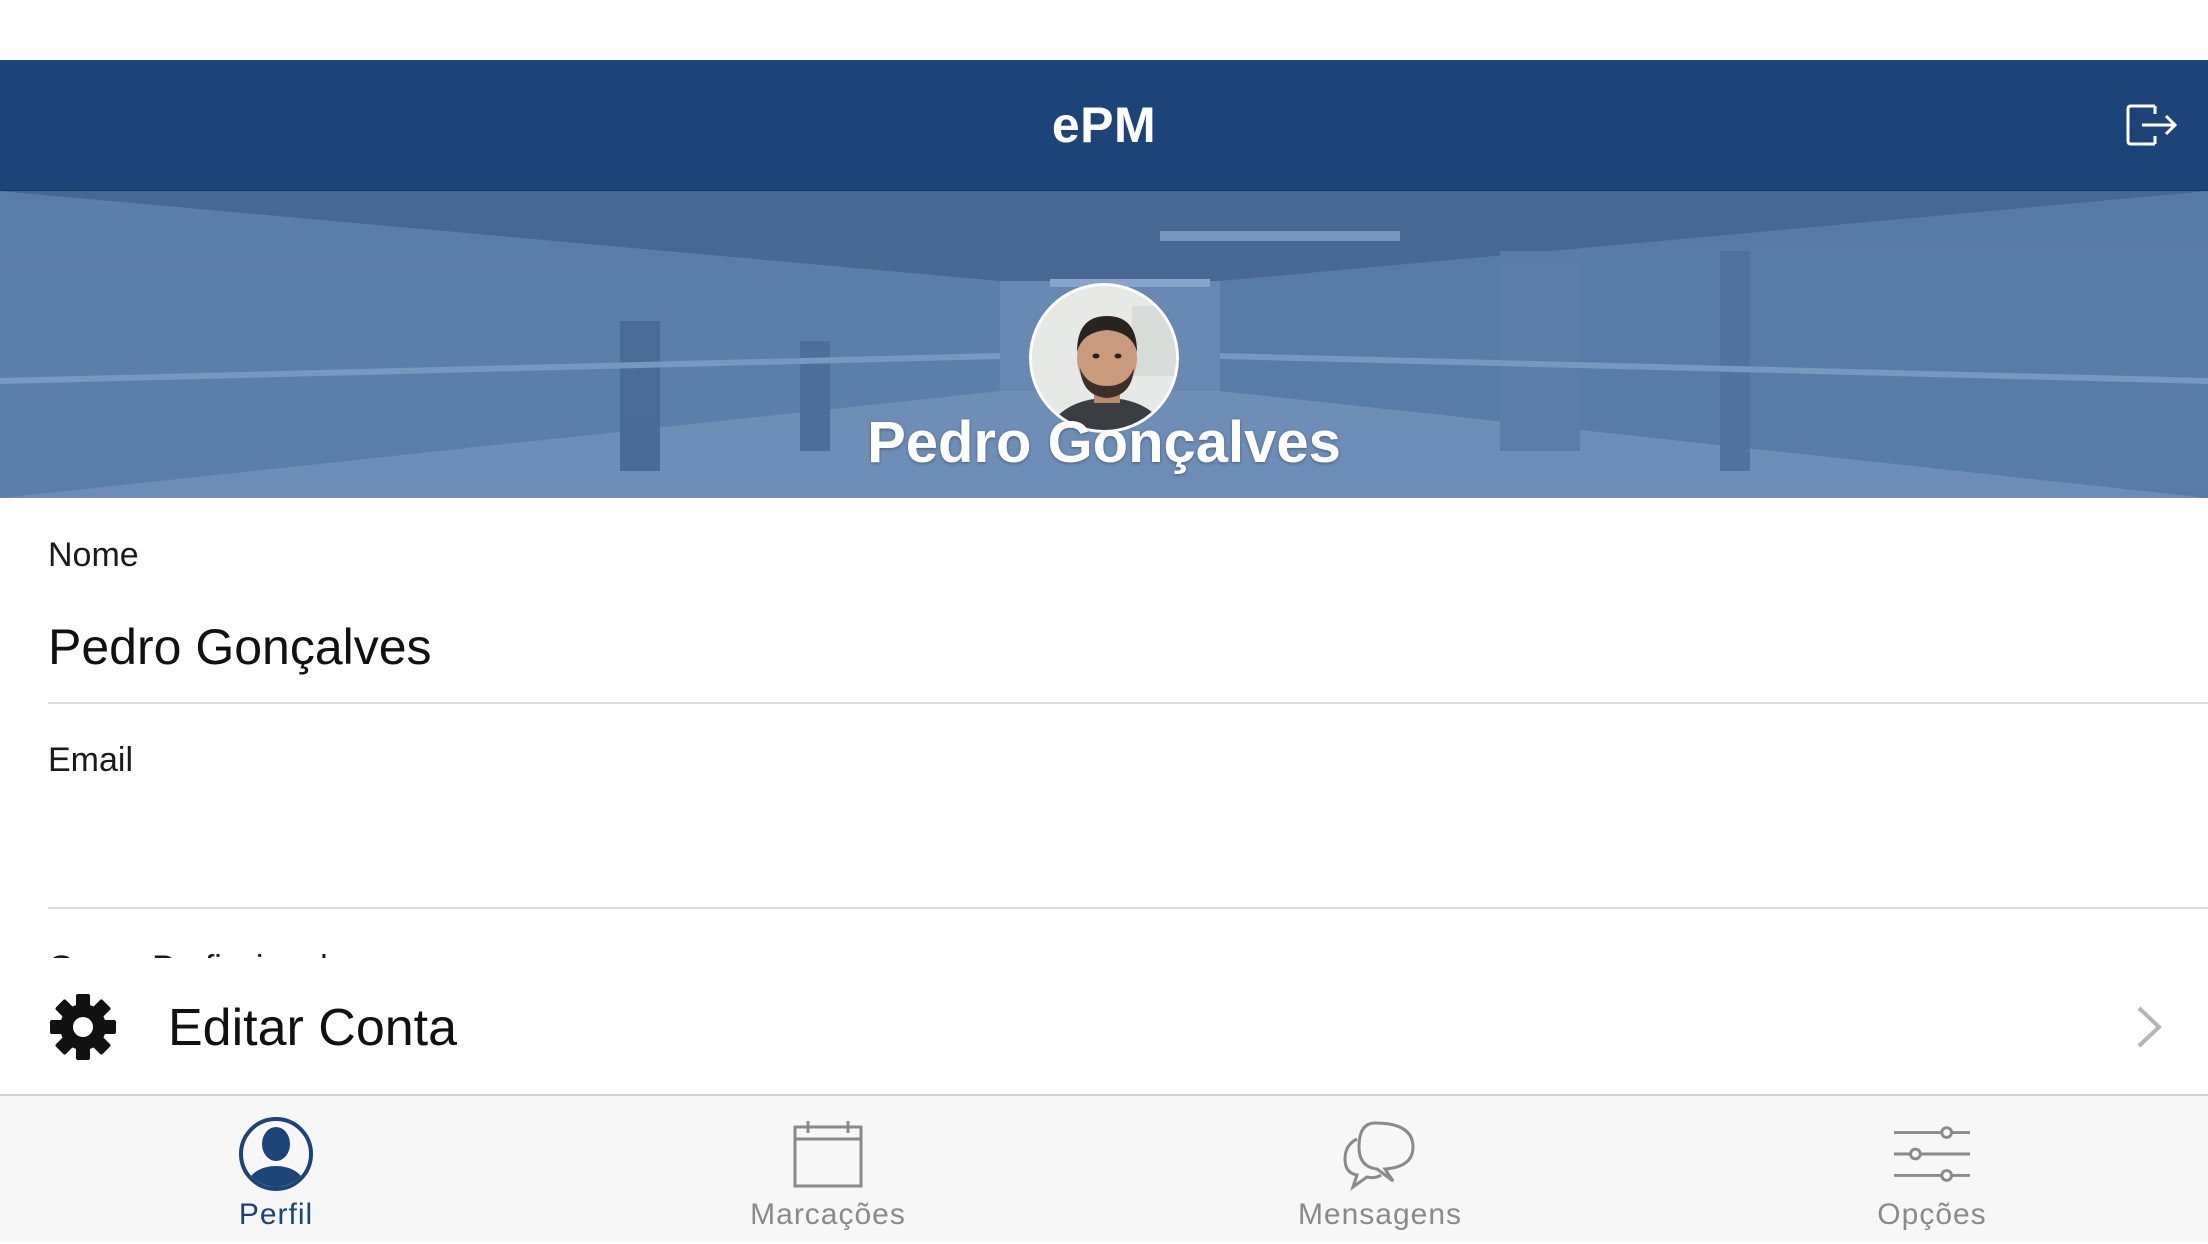 This screenshot has width=2208, height=1244. I want to click on tab-label: Marcações, so click(828, 1214).